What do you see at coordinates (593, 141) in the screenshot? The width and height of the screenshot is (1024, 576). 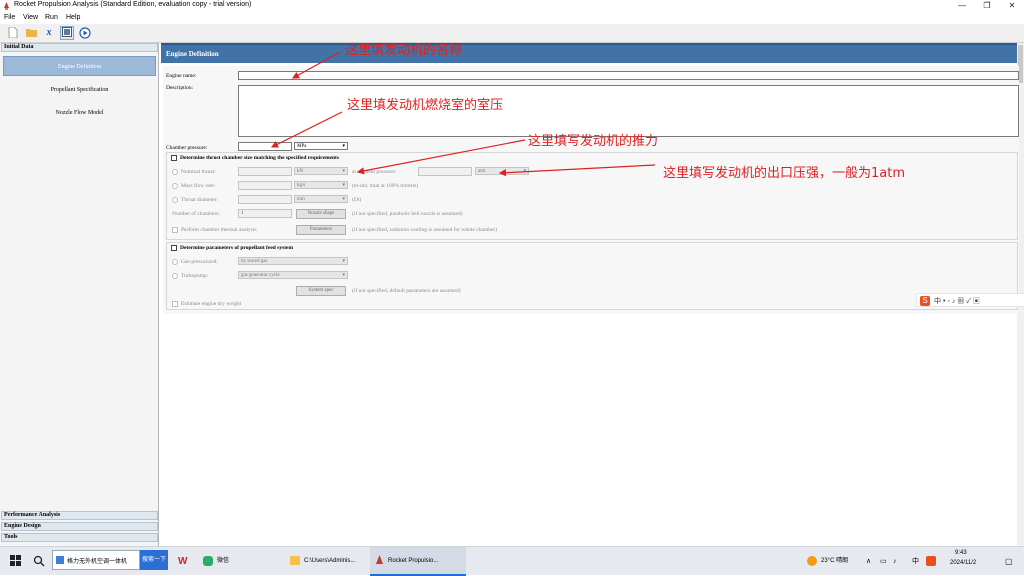 I see `annotation-thrust: 这里填写发动机的推力` at bounding box center [593, 141].